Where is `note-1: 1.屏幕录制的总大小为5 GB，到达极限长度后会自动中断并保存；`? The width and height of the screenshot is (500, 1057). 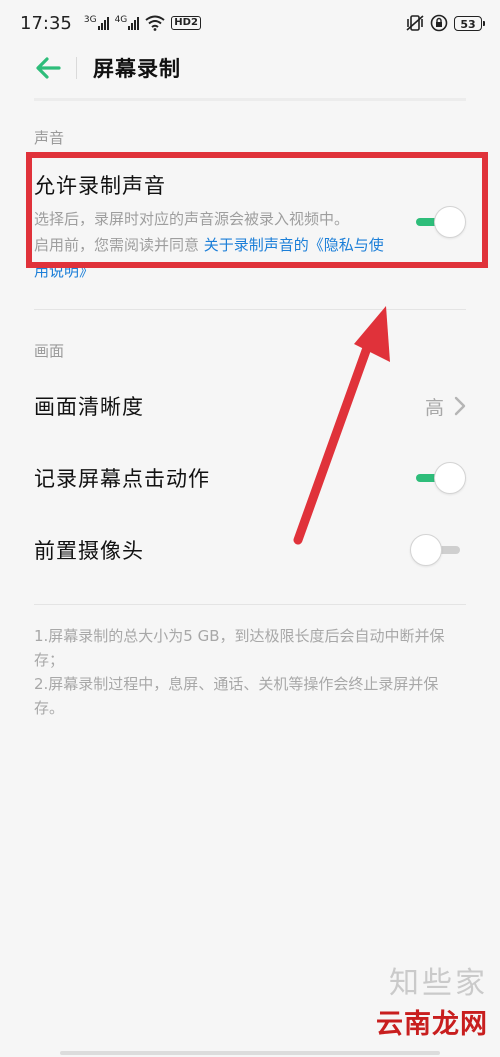 note-1: 1.屏幕录制的总大小为5 GB，到达极限长度后会自动中断并保存； is located at coordinates (239, 648).